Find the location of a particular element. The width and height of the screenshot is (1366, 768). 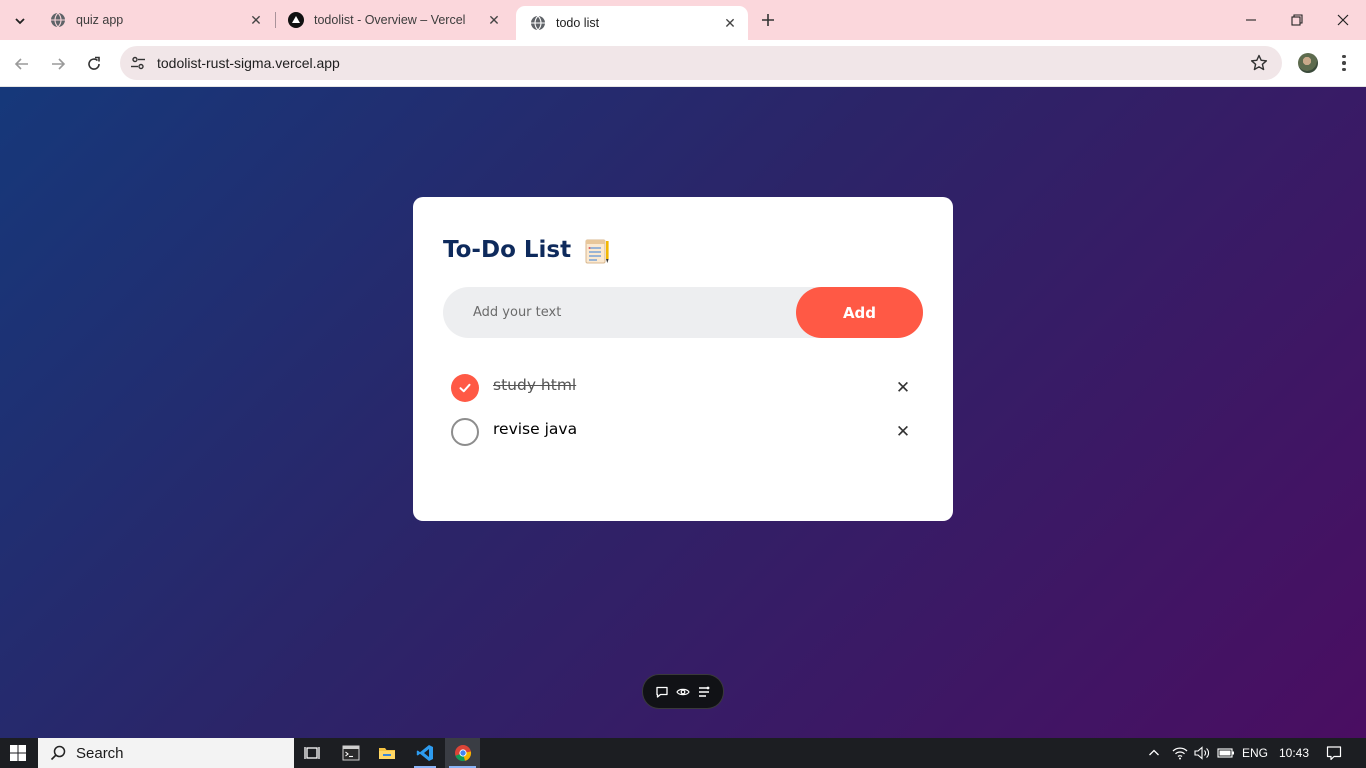

reload-button is located at coordinates (94, 64).